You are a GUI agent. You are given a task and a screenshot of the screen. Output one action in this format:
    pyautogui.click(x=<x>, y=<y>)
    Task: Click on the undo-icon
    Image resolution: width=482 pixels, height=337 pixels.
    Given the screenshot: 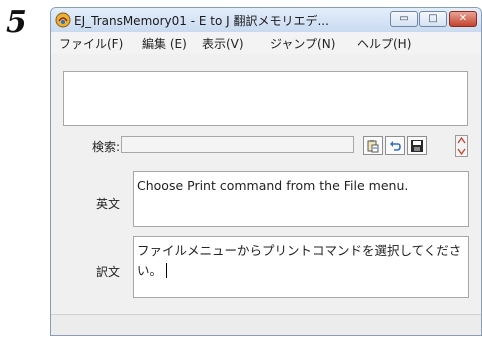 What is the action you would take?
    pyautogui.click(x=395, y=146)
    